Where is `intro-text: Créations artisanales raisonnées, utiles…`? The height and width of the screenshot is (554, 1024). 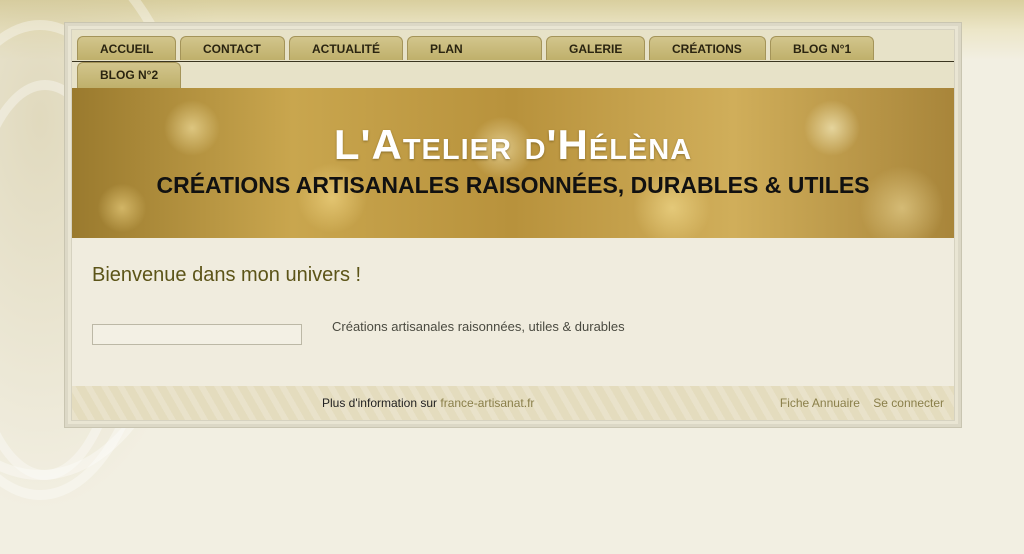 intro-text: Créations artisanales raisonnées, utiles… is located at coordinates (478, 326).